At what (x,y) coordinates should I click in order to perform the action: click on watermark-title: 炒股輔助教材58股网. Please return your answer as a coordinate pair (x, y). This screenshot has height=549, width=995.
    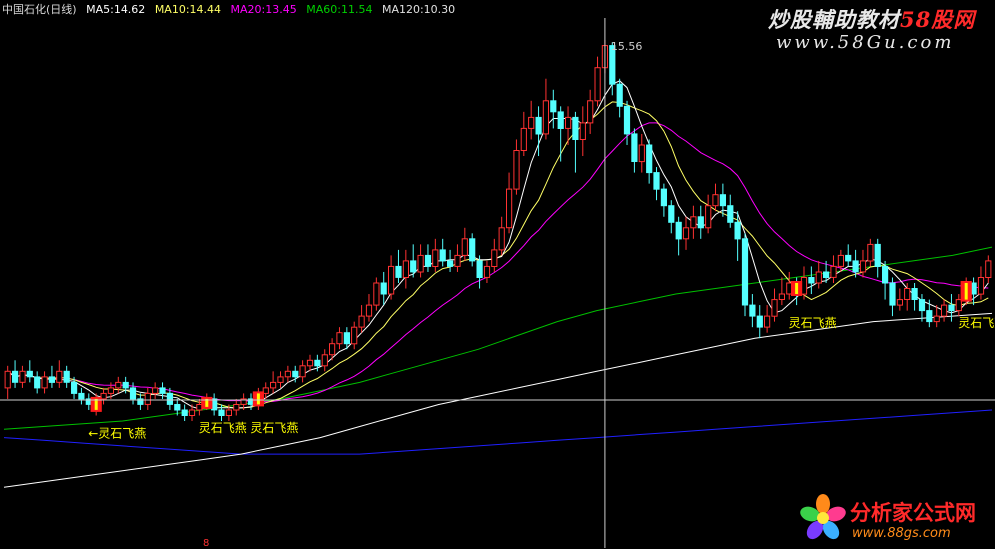
    Looking at the image, I should click on (872, 19).